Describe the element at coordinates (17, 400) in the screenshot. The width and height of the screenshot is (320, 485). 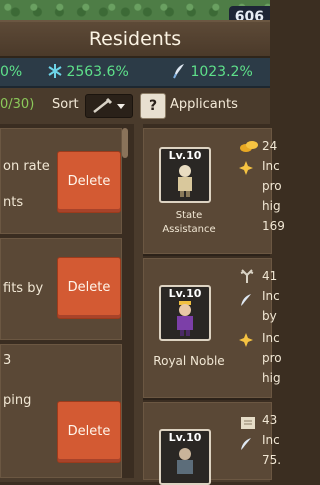
I see `resident-3-line-3: ping` at that location.